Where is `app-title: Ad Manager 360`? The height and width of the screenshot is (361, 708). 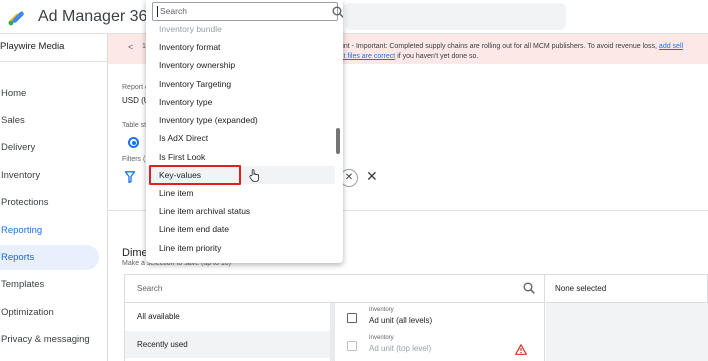 app-title: Ad Manager 360 is located at coordinates (97, 16).